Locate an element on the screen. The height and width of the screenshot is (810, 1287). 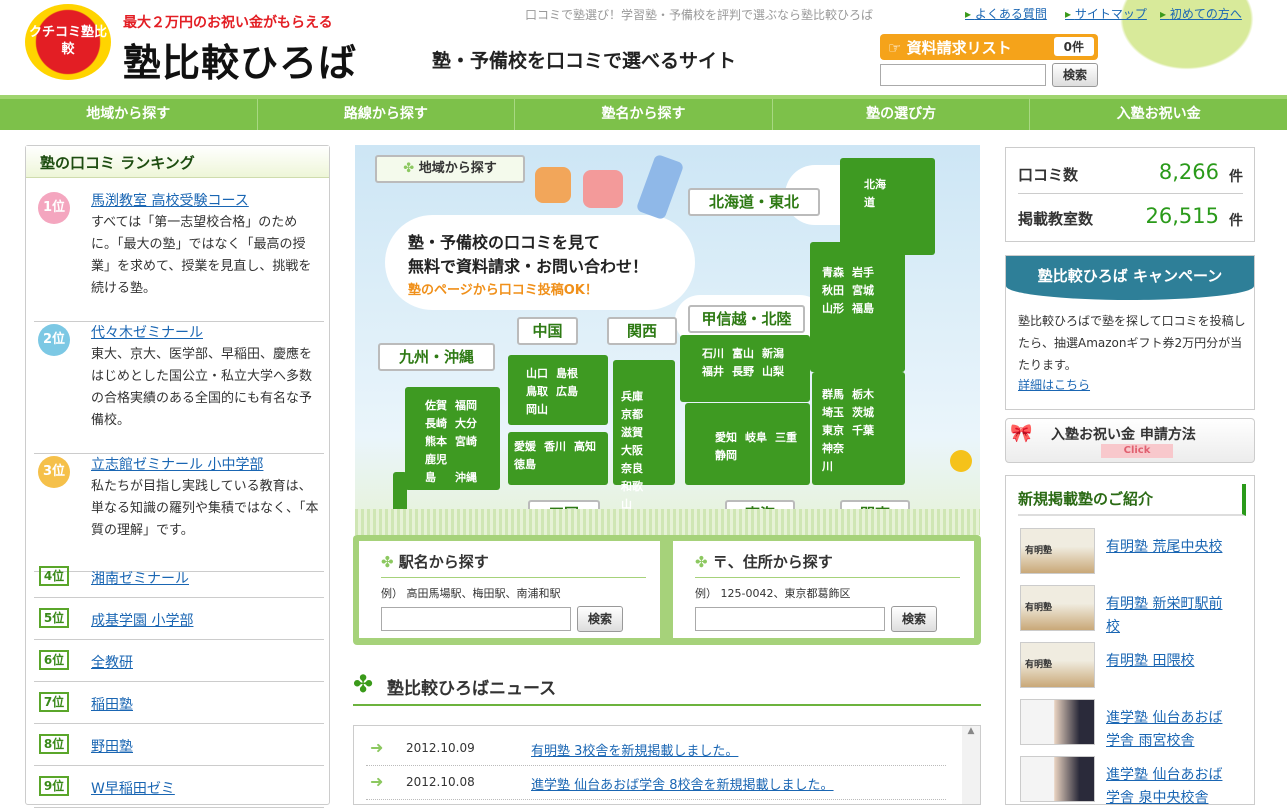
prefecture-link: 長野 is located at coordinates (747, 372).